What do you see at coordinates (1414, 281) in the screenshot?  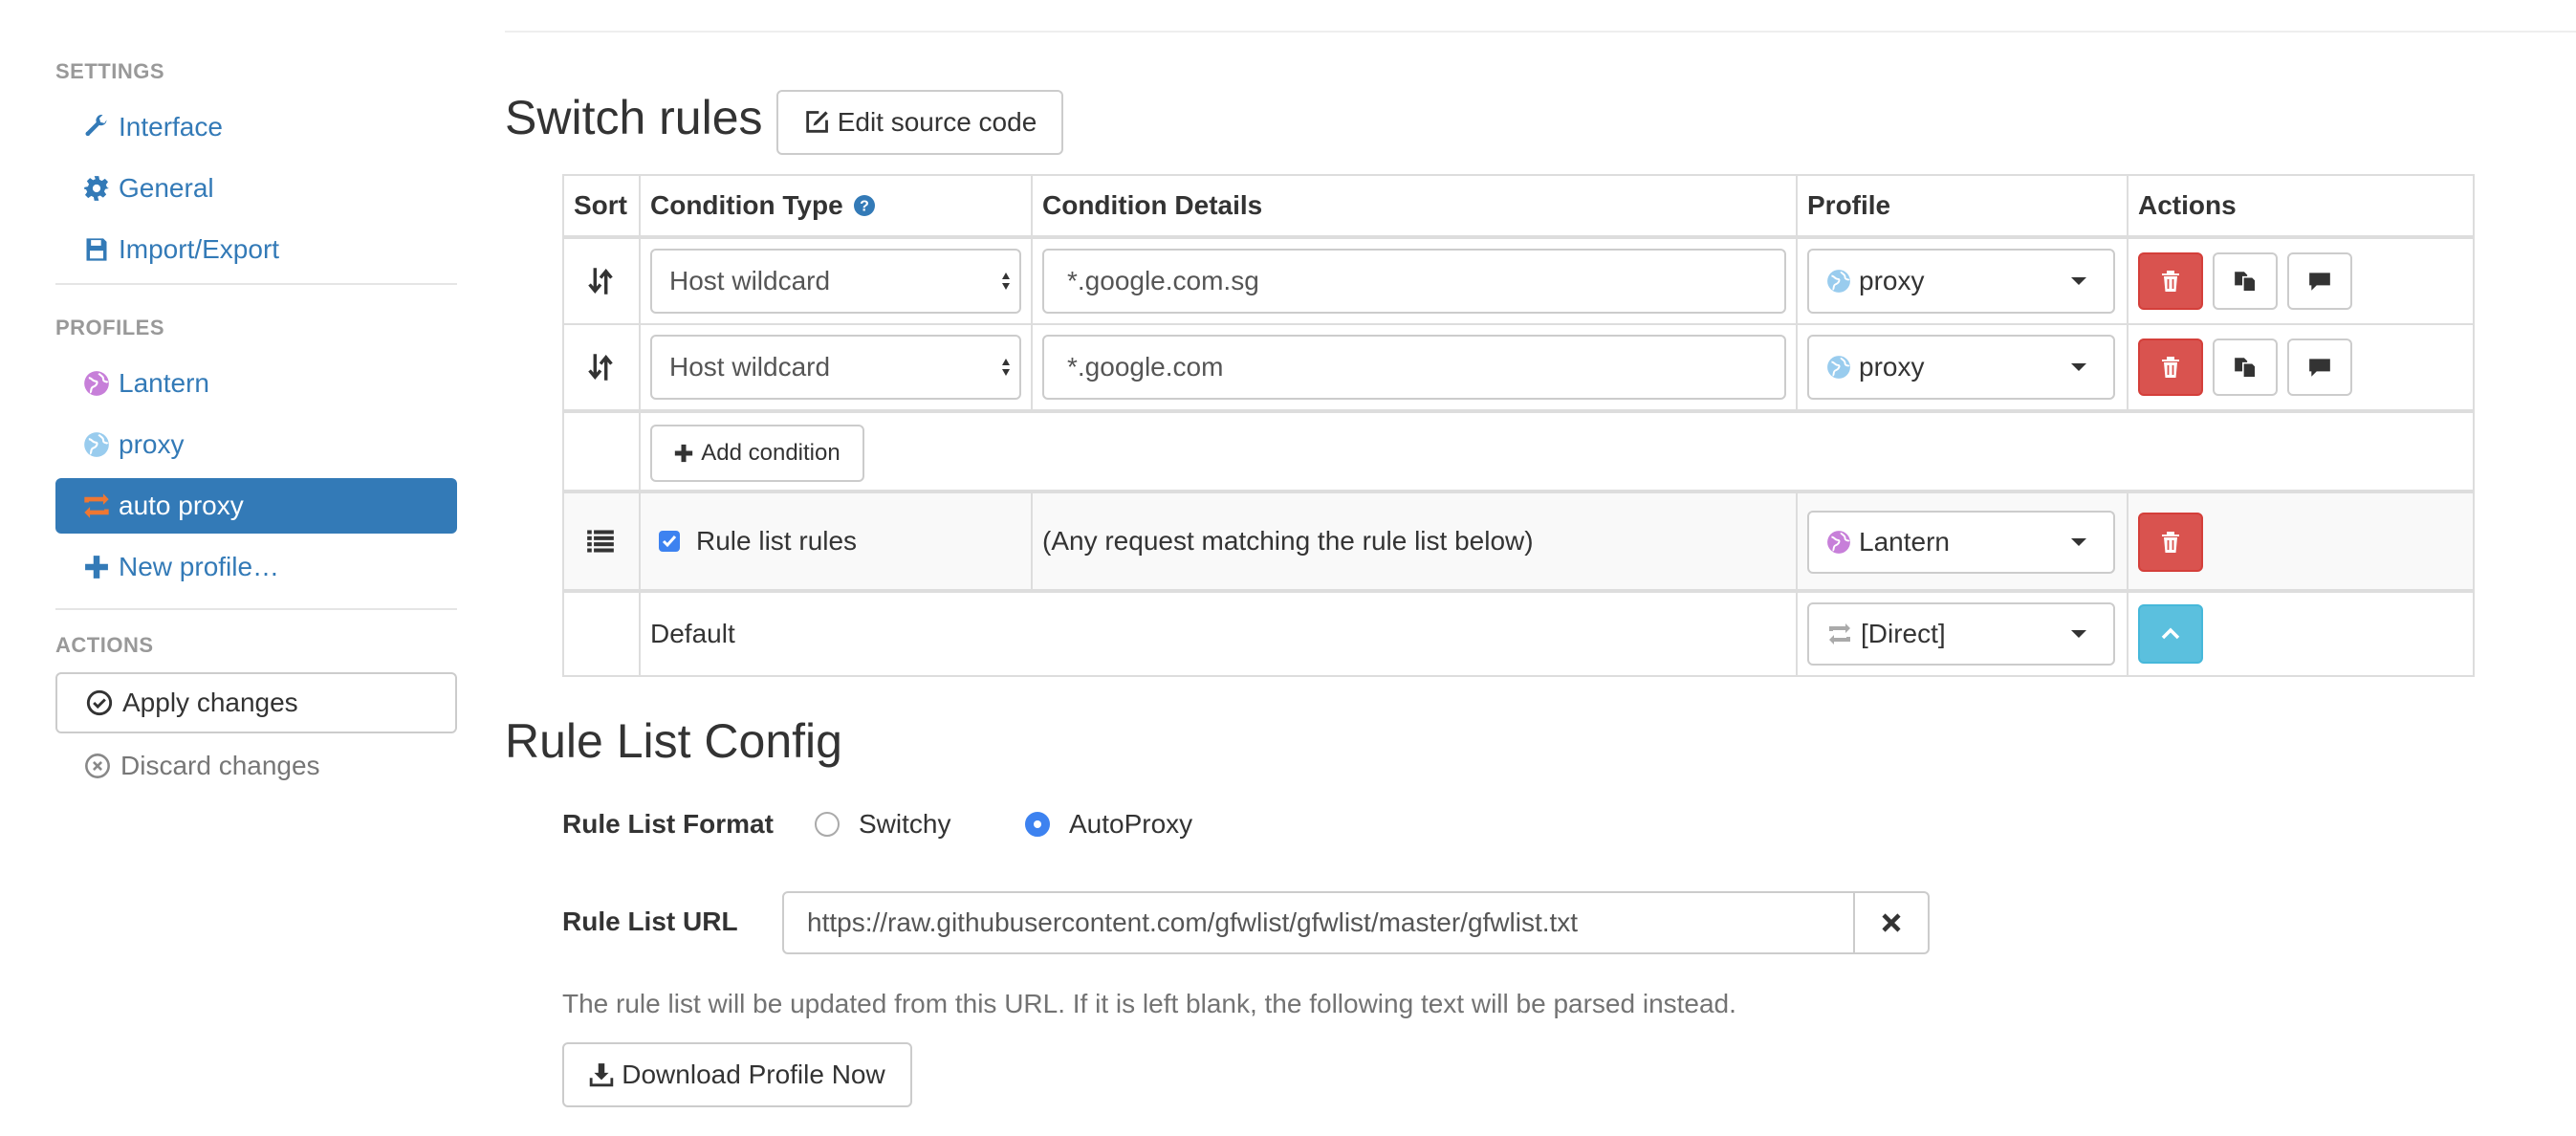 I see `condition-details-input: *.google.com.sg` at bounding box center [1414, 281].